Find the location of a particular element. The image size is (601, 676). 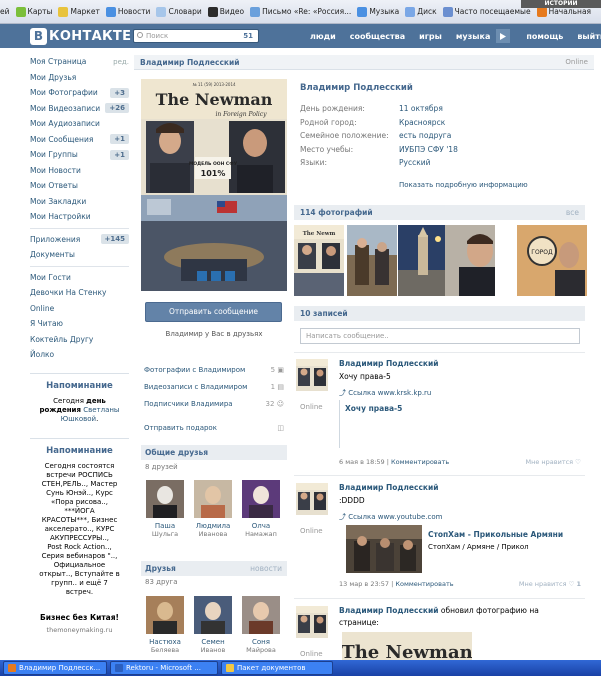

followers-link: Подписчики Владимира 32 ☺ is located at coordinates (214, 404).